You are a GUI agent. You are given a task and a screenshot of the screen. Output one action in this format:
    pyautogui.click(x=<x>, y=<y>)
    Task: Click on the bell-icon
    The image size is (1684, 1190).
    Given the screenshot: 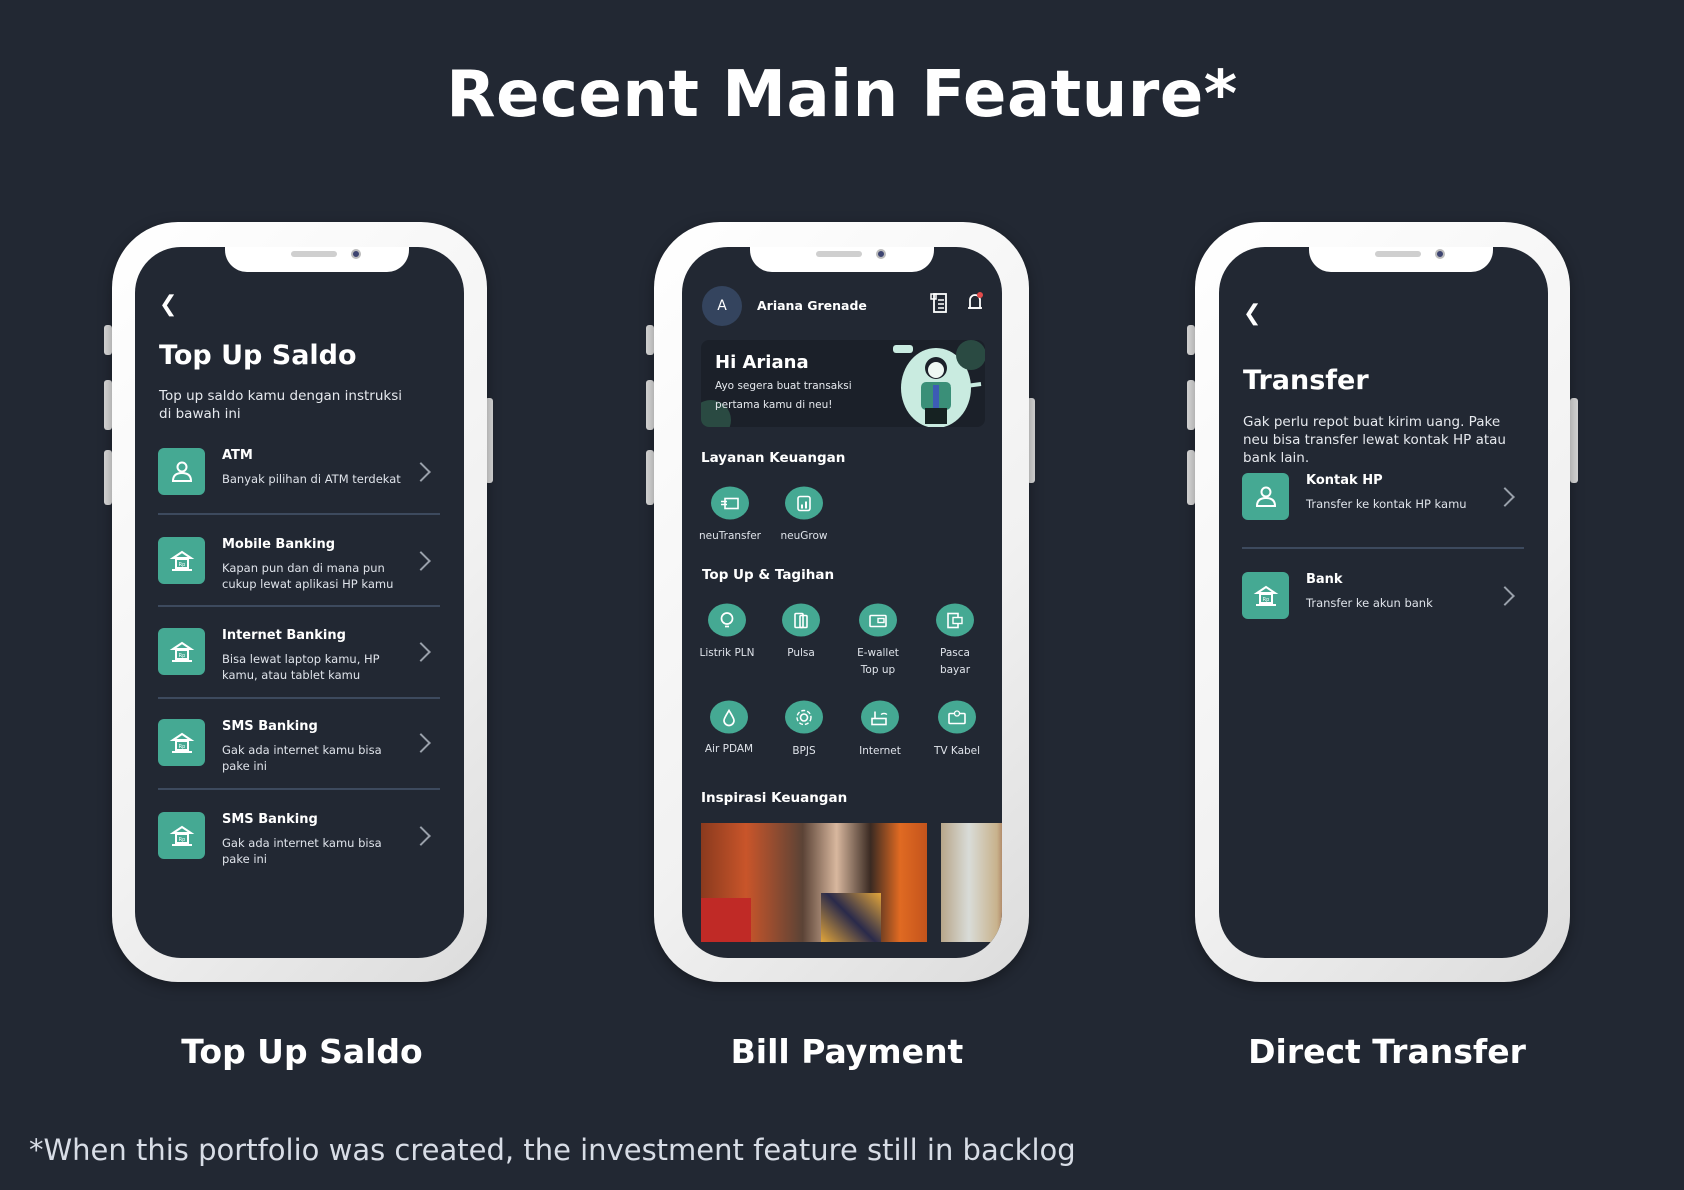 What is the action you would take?
    pyautogui.click(x=975, y=304)
    